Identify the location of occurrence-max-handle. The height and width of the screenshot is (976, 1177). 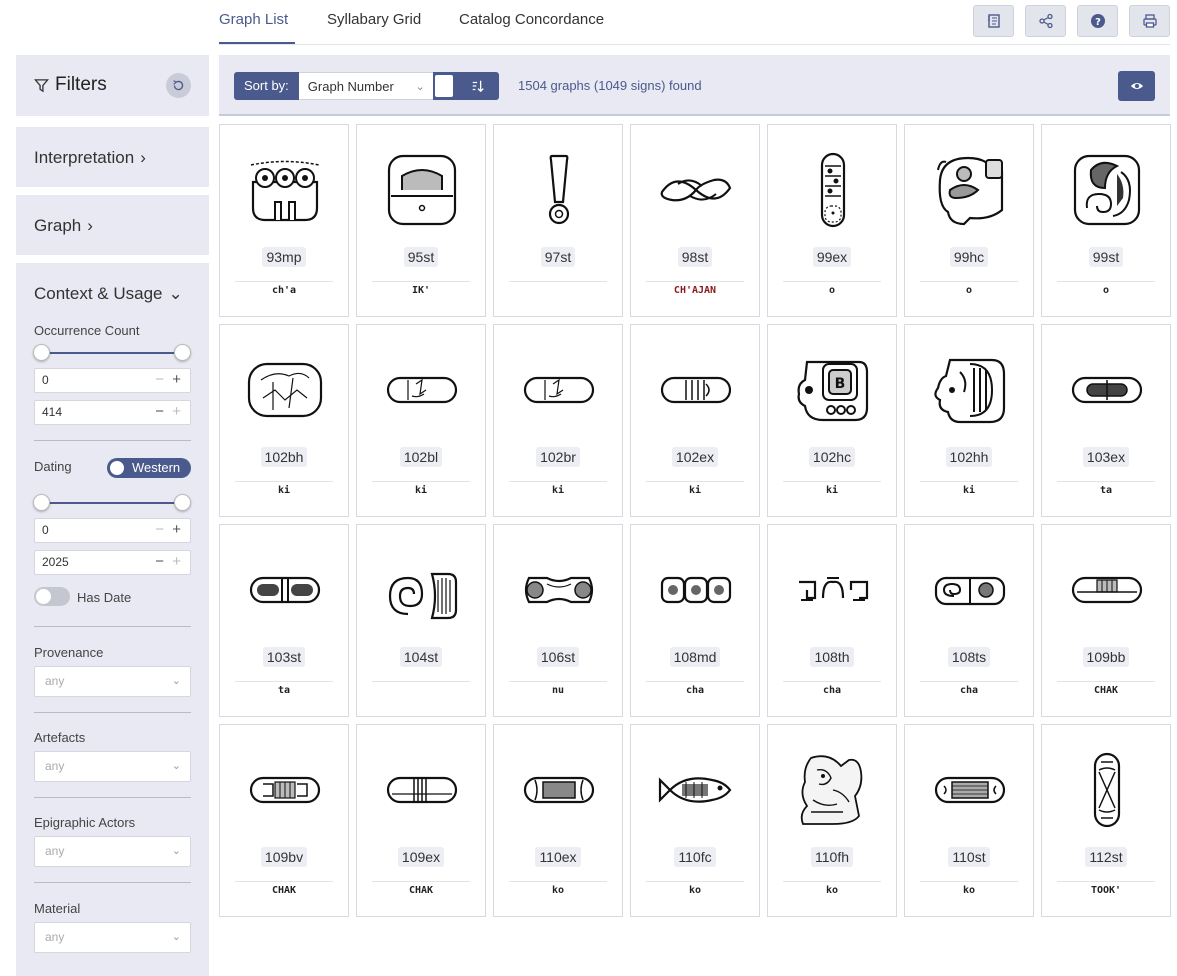
(182, 352).